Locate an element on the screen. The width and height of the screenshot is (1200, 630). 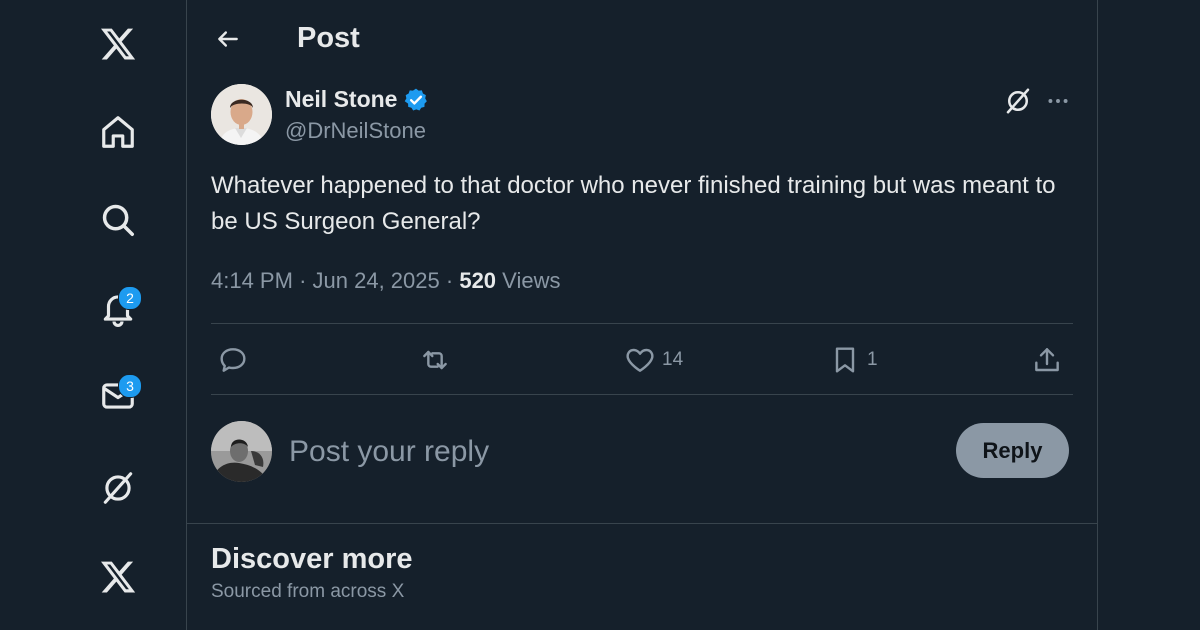
share-action-button is located at coordinates (1047, 360).